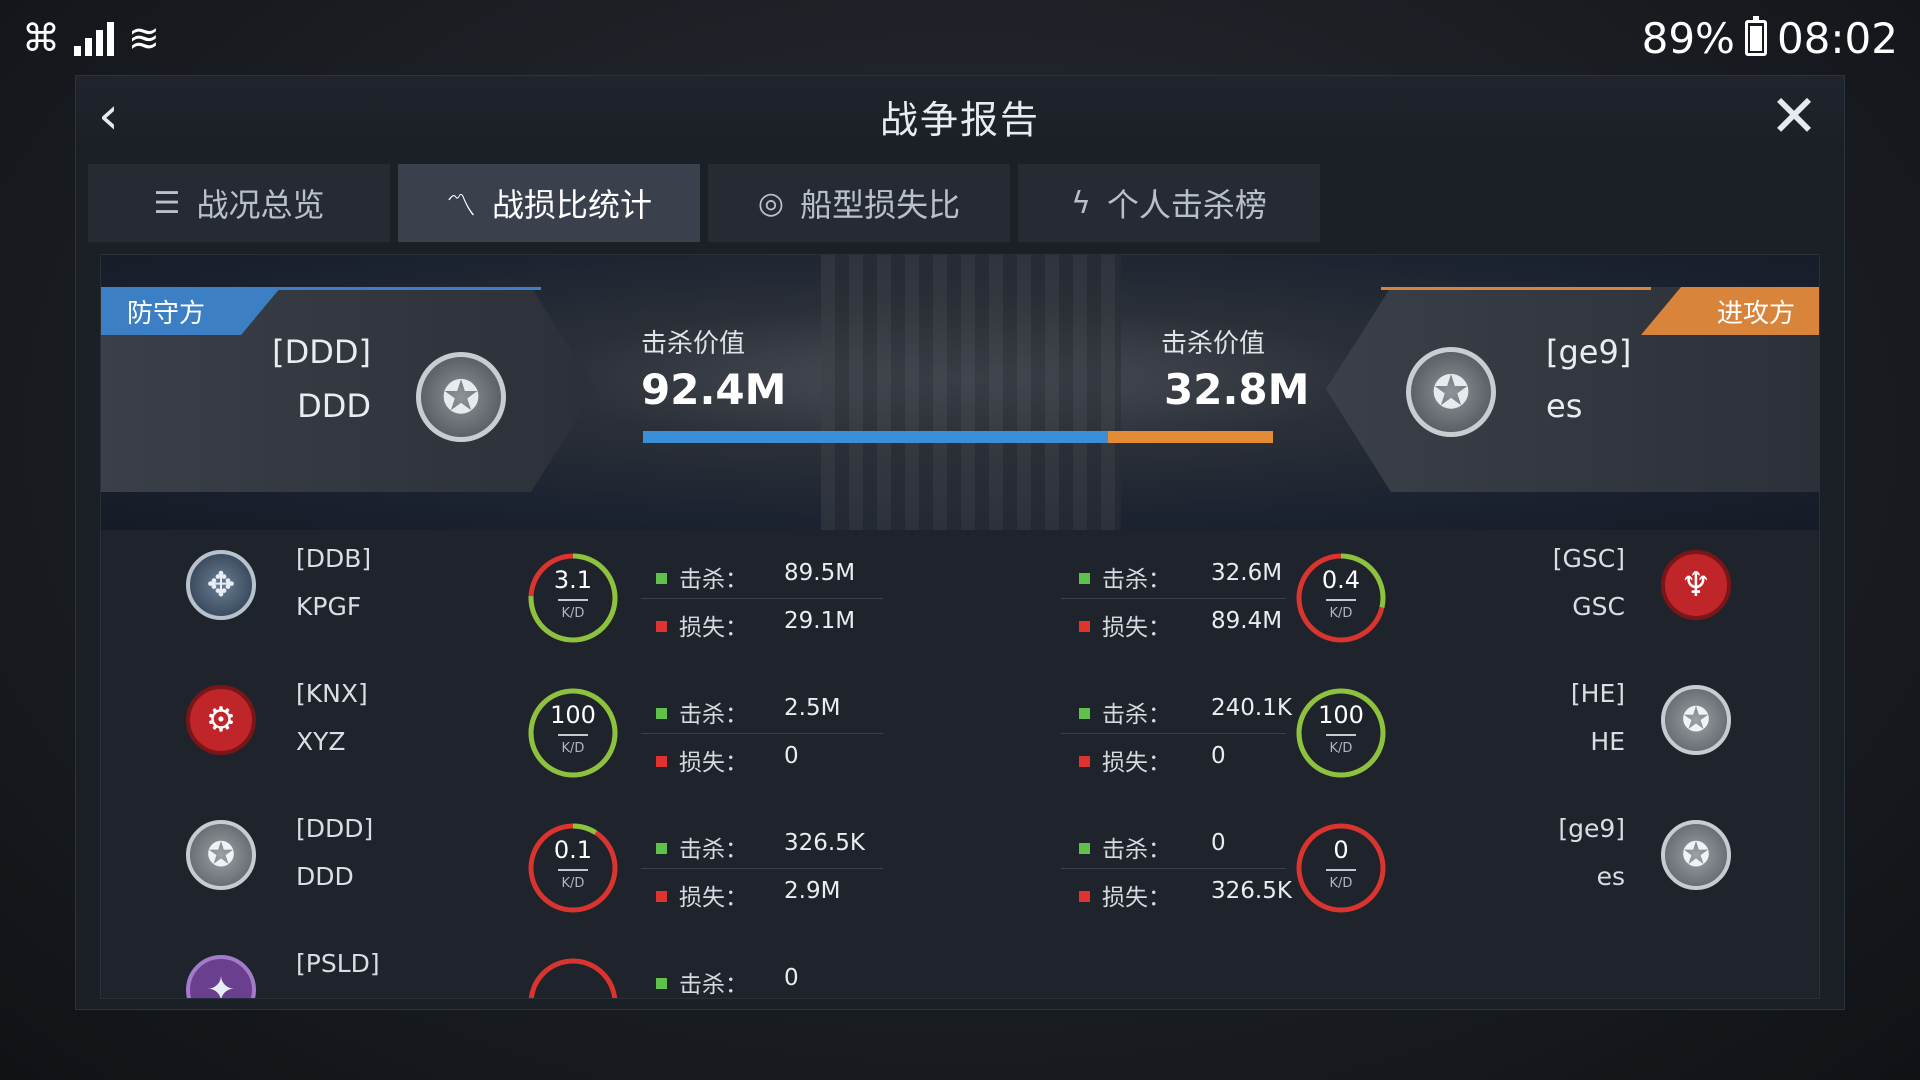 The image size is (1920, 1080). I want to click on kd-ring: 0.4 K/D, so click(1341, 598).